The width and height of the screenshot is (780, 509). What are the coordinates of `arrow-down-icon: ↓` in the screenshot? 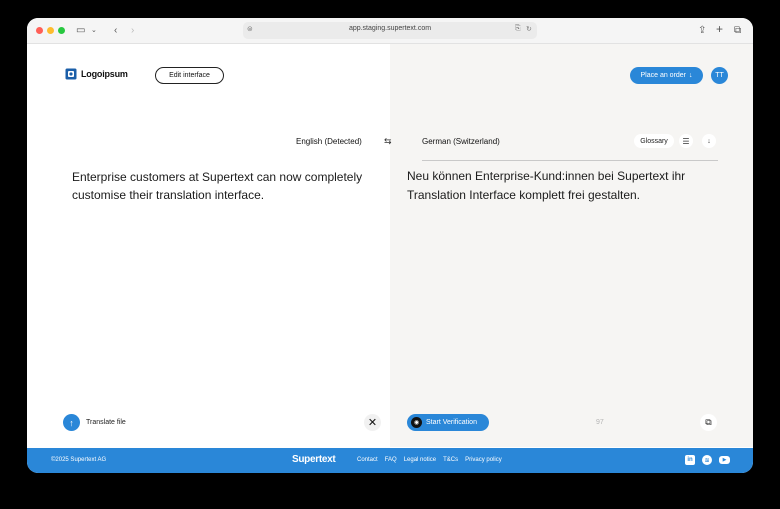 It's located at (691, 75).